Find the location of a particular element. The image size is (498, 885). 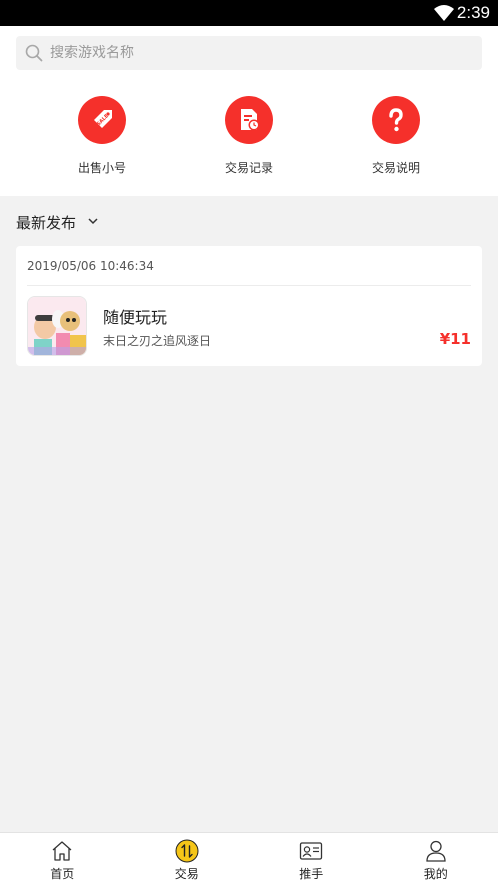

trade-records-button: 交易记录 is located at coordinates (249, 136).